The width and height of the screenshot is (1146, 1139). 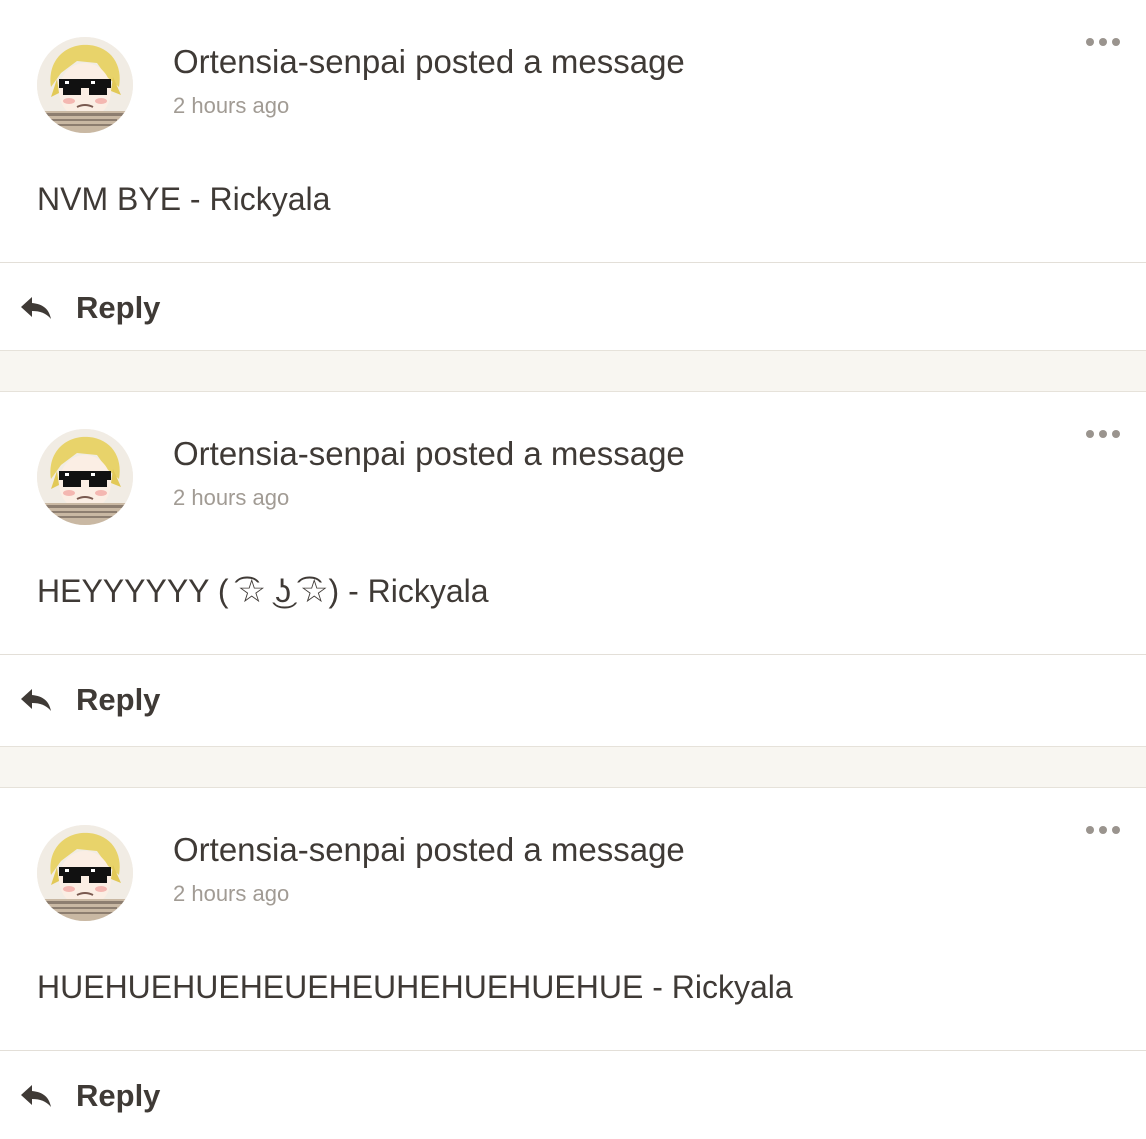 I want to click on post-message: HEYYYYYY ( ͡☆ ͜ʖ ͡☆) - Rickyala, so click(x=263, y=591).